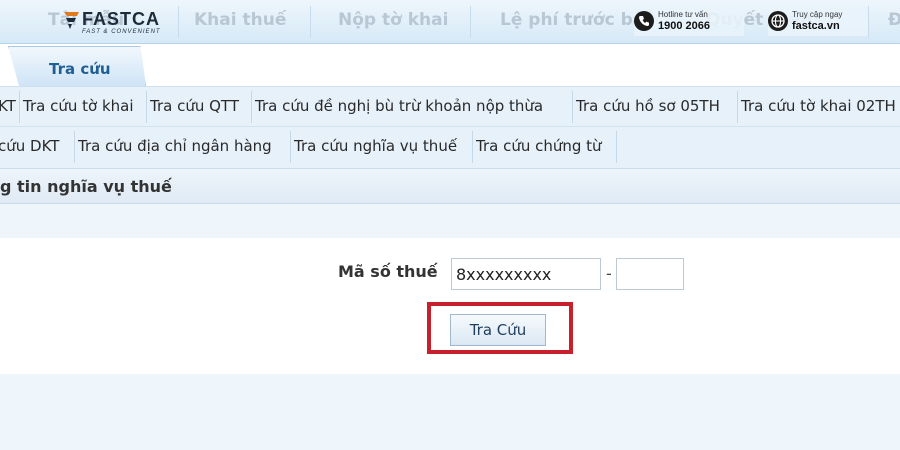  What do you see at coordinates (8, 106) in the screenshot?
I see `submenu-item-dkt-partial: KT` at bounding box center [8, 106].